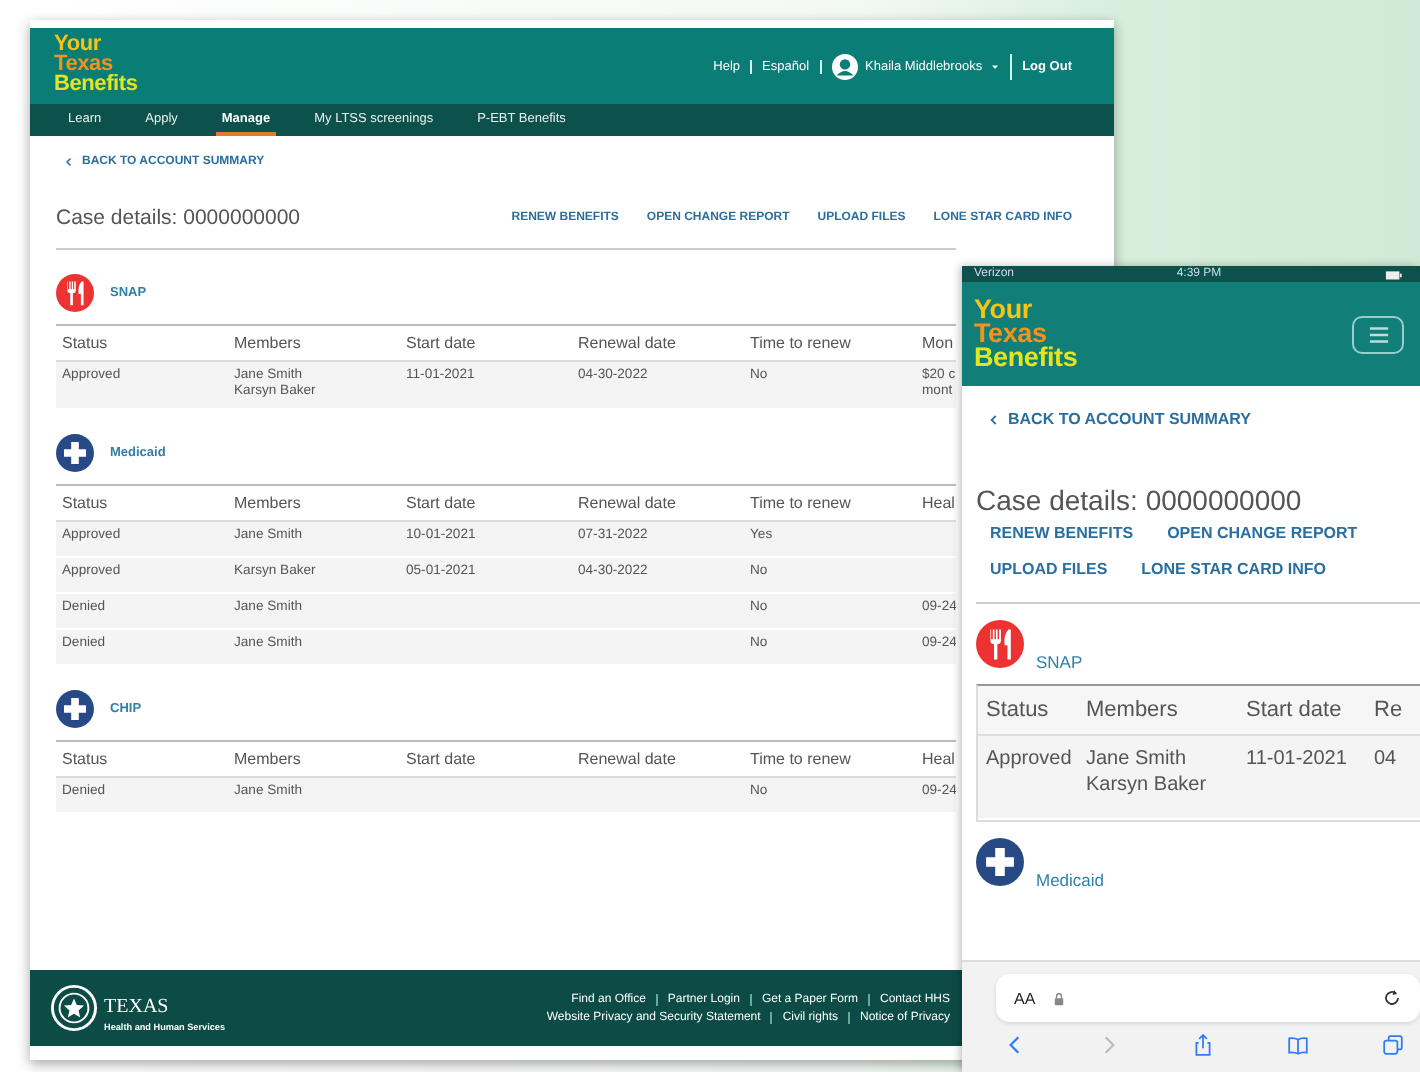 Image resolution: width=1420 pixels, height=1072 pixels. What do you see at coordinates (1203, 1045) in the screenshot?
I see `share-icon` at bounding box center [1203, 1045].